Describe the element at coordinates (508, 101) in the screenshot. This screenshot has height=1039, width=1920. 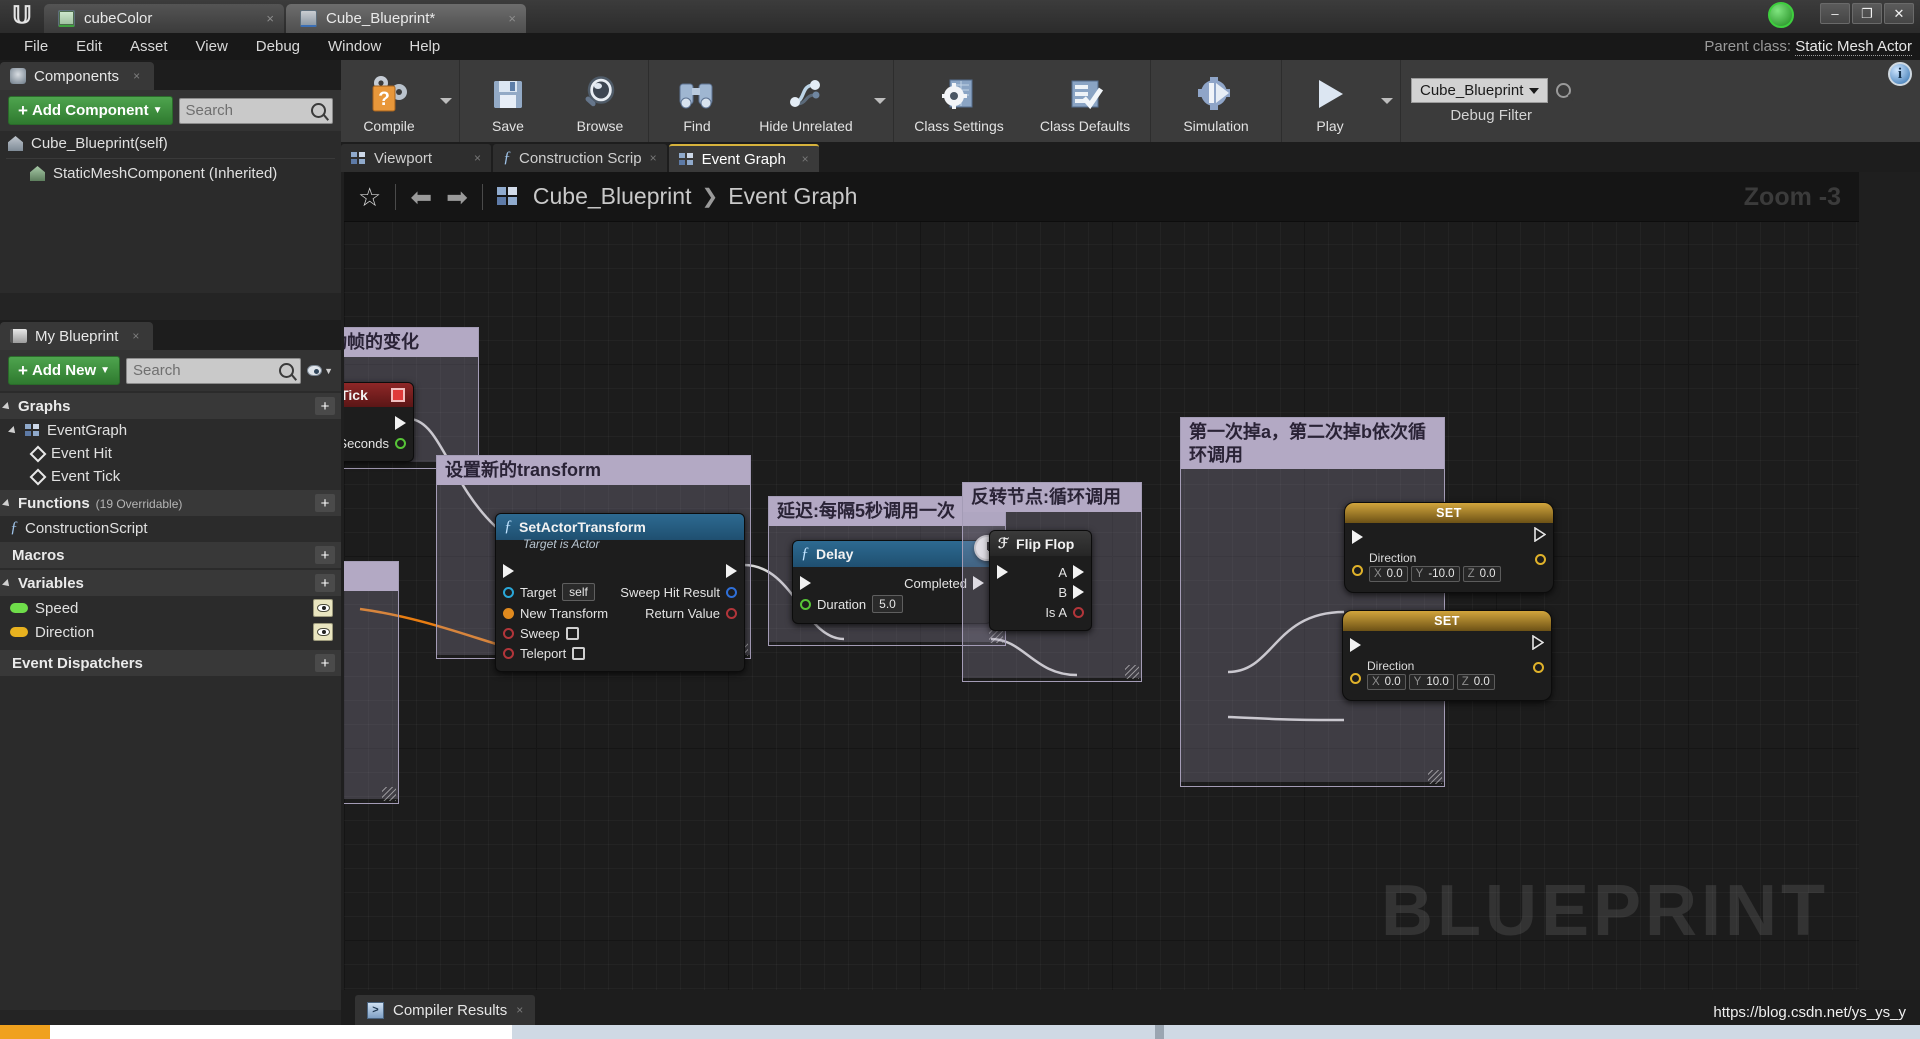
I see `save-button: Save` at that location.